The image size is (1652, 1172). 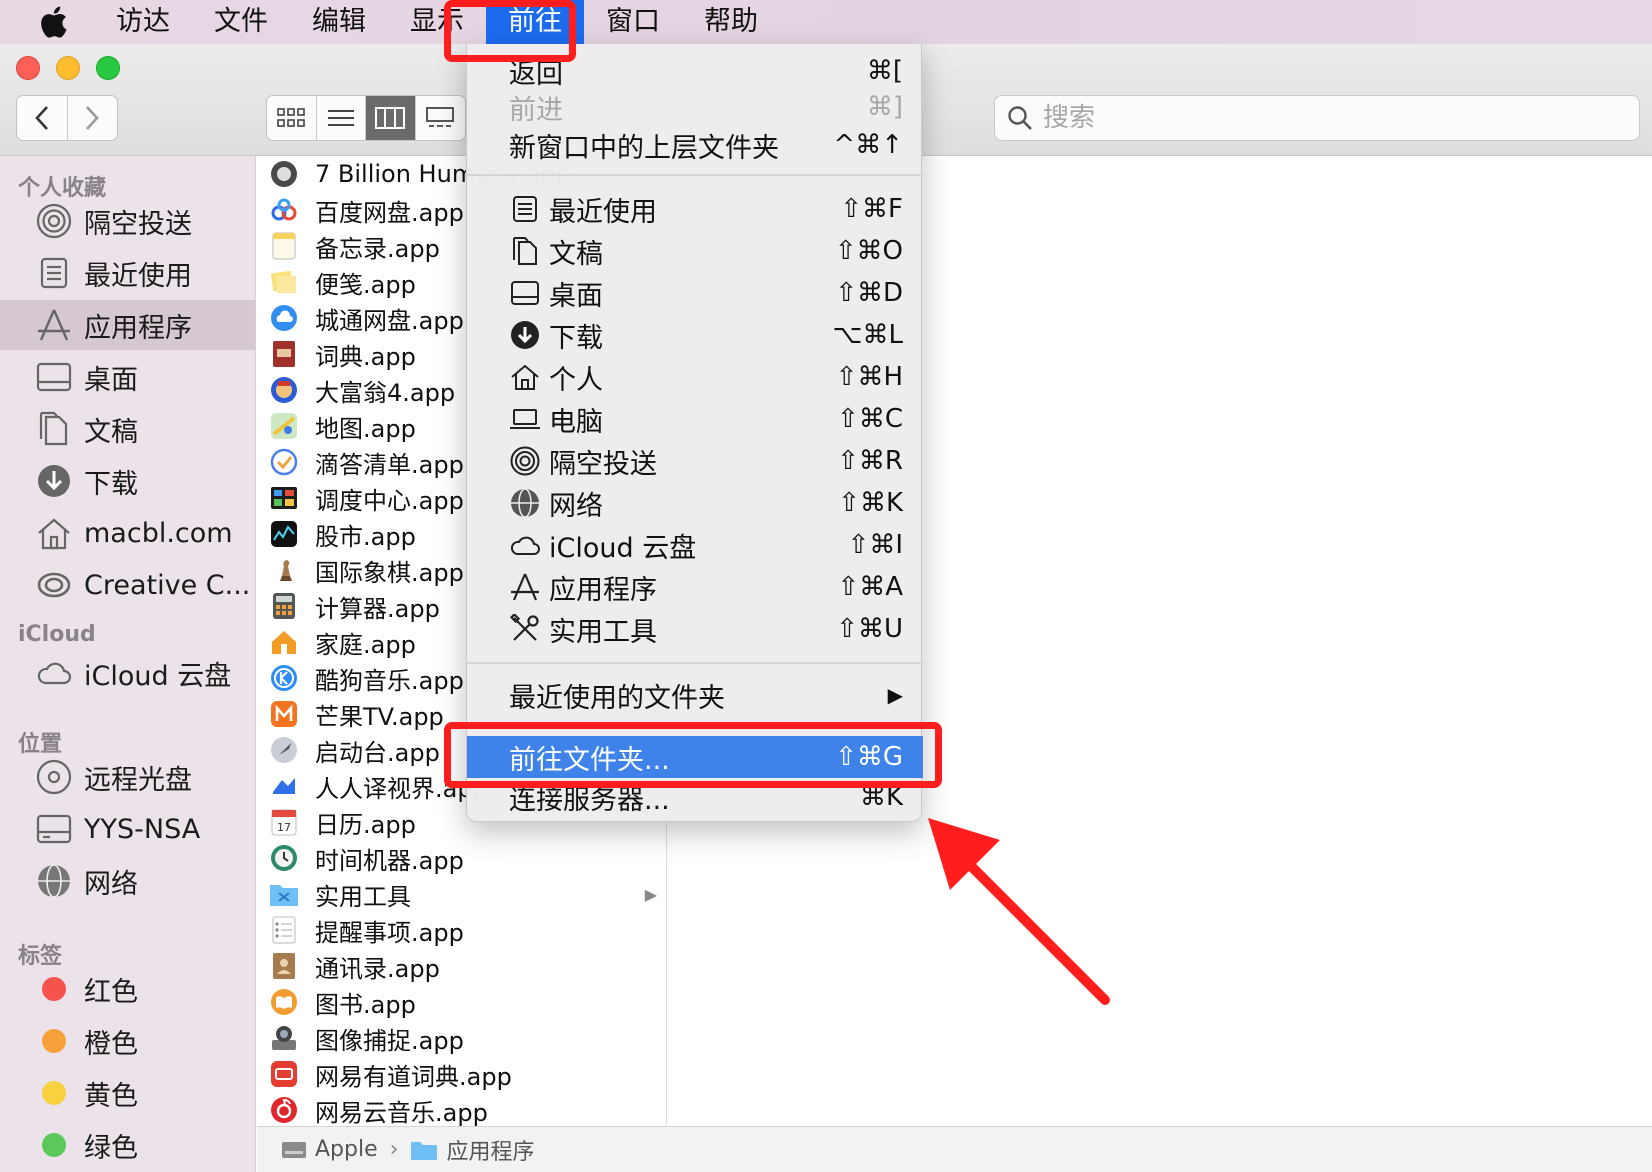 I want to click on sidebar-item-documents: 文稿, so click(x=127, y=429).